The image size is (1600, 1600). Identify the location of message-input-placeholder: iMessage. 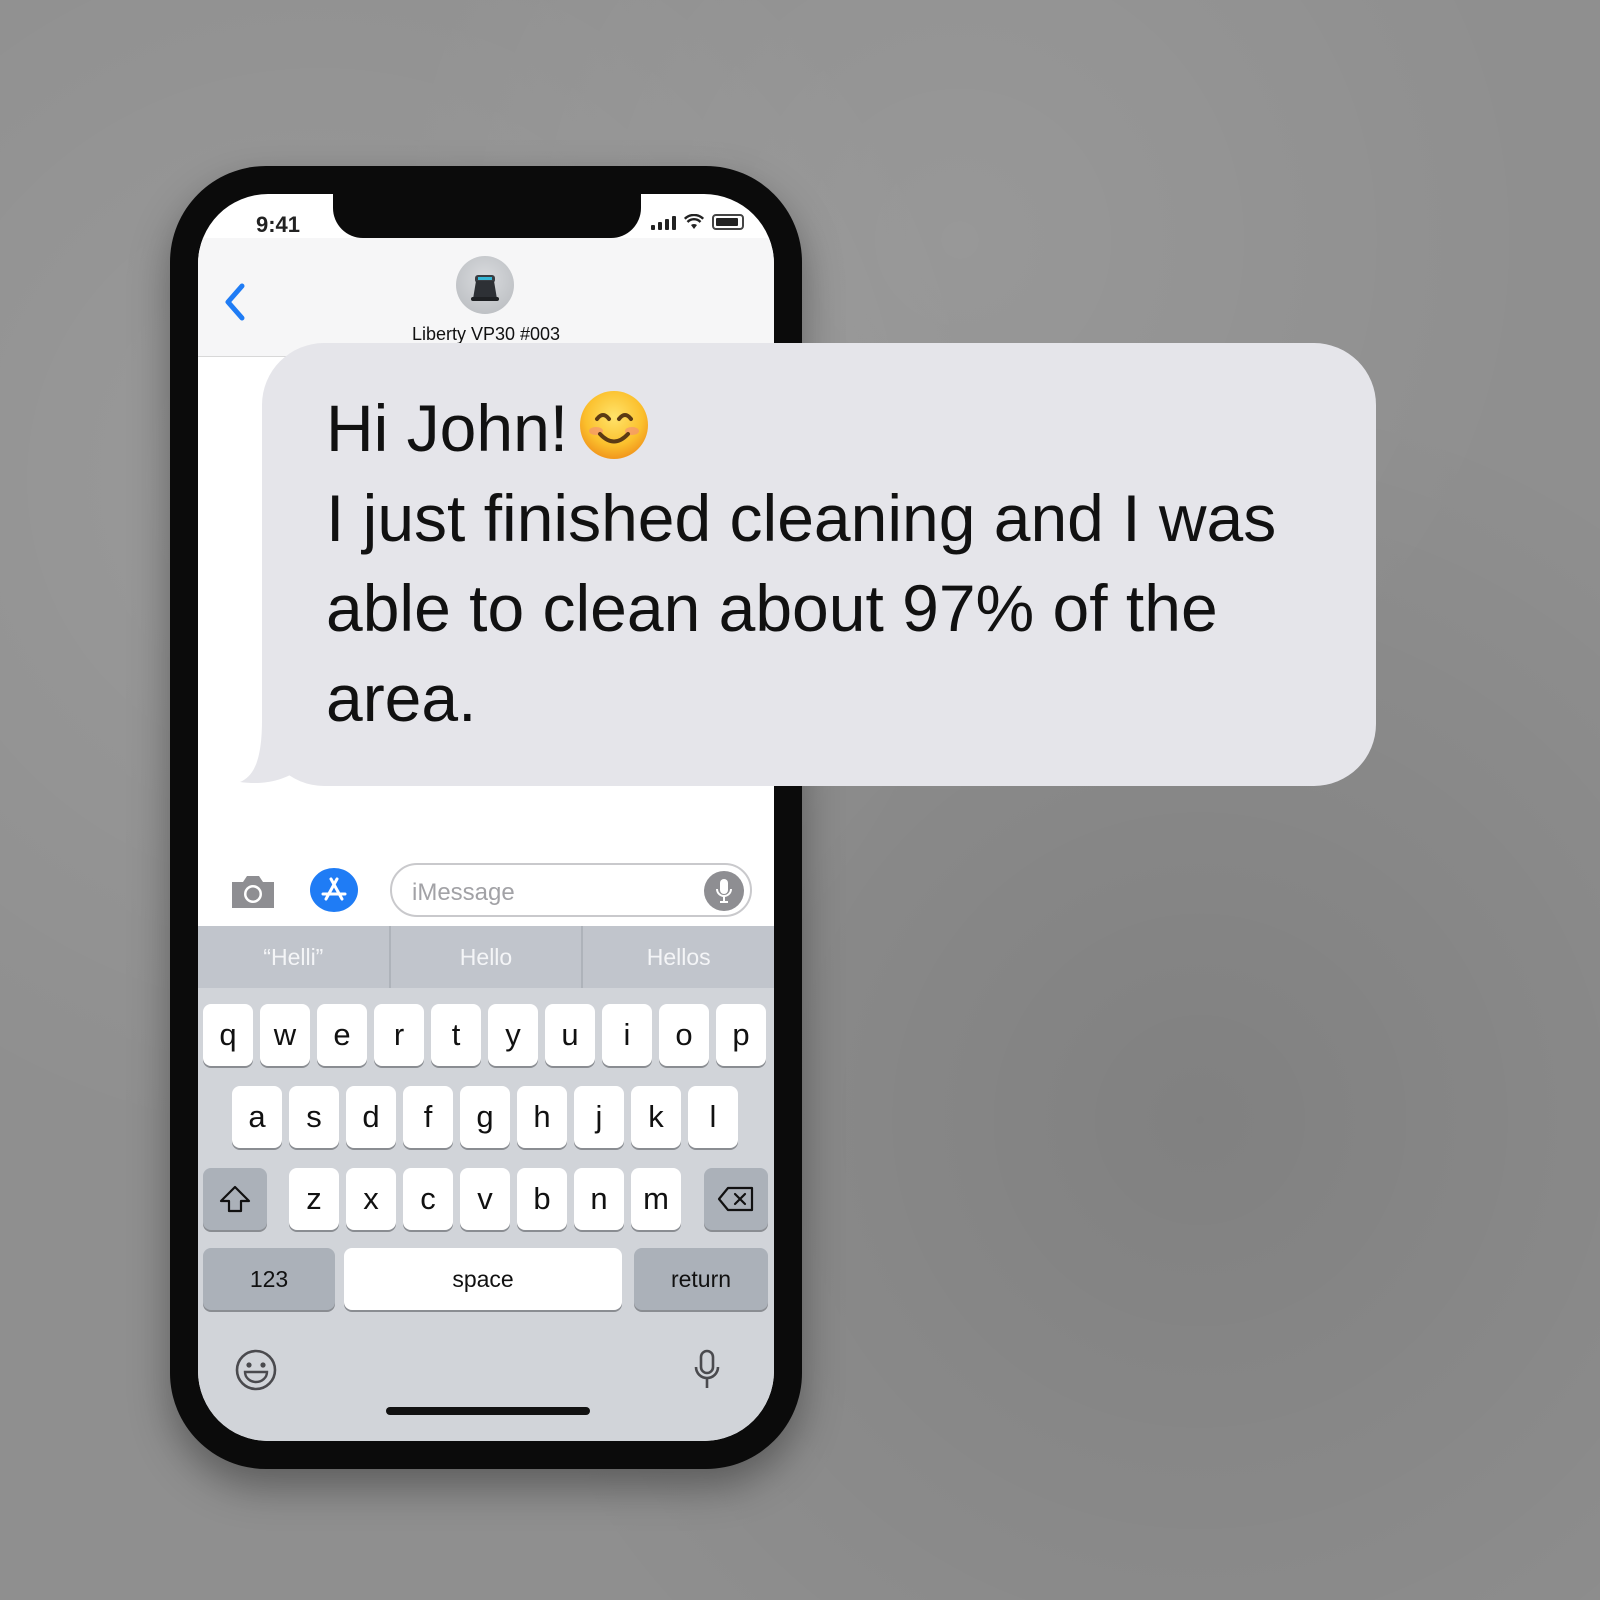
(463, 892).